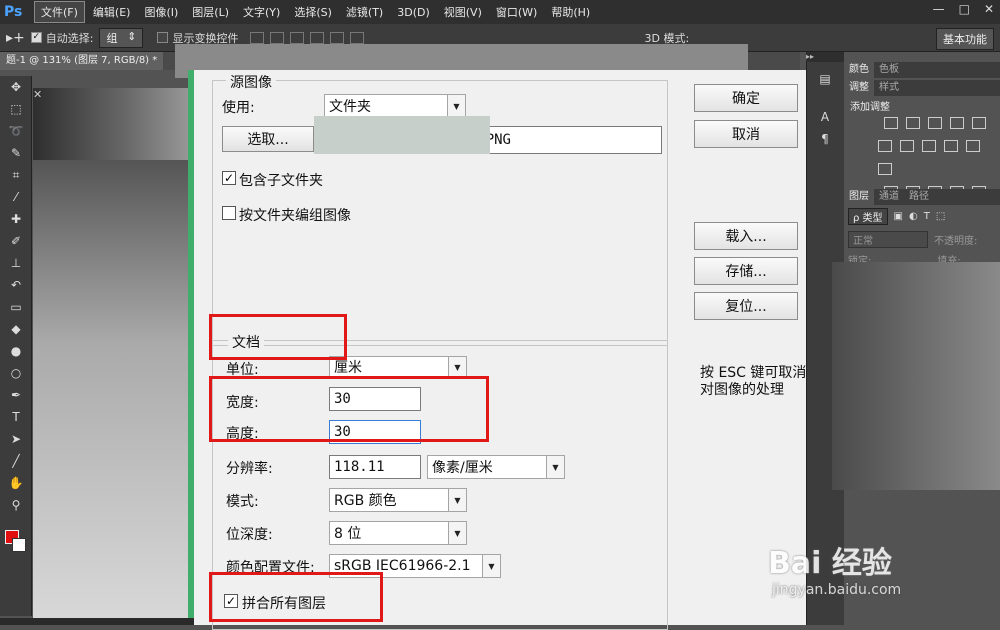 The width and height of the screenshot is (1000, 630). Describe the element at coordinates (395, 106) in the screenshot. I see `use-dropdown: 文件夹 ▼` at that location.